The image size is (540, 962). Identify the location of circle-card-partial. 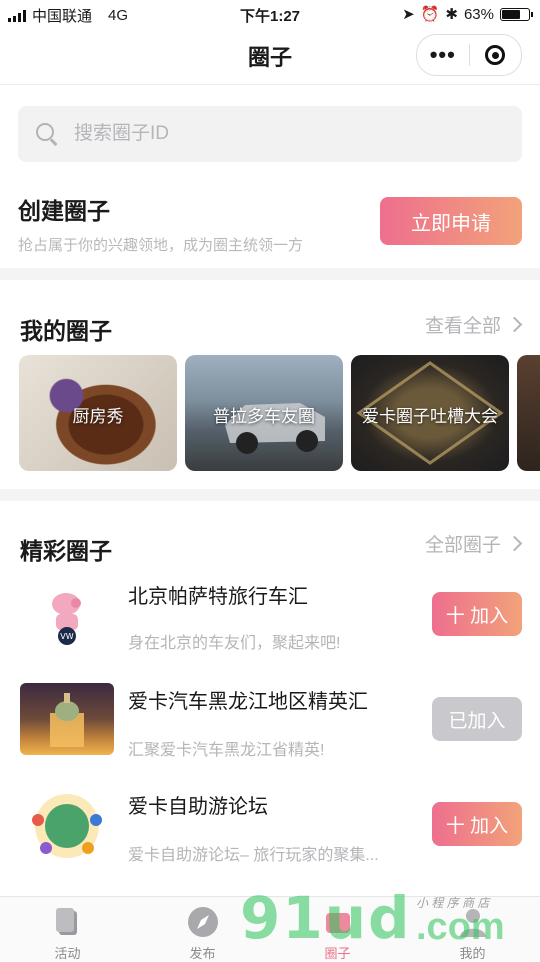
(528, 413).